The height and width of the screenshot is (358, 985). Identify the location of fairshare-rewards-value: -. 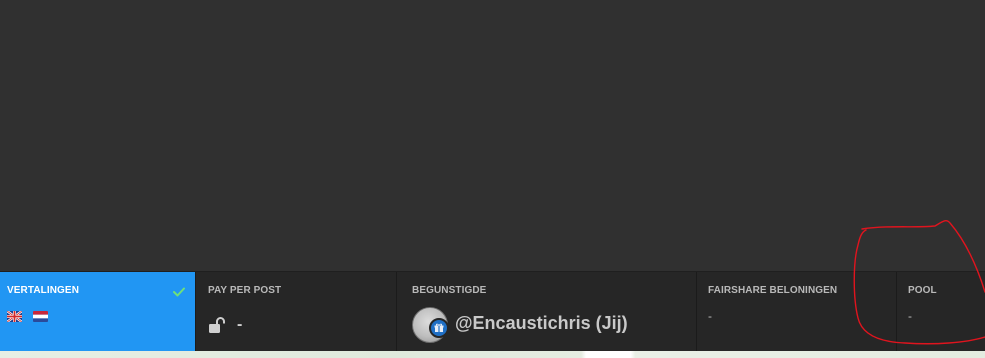
(710, 316).